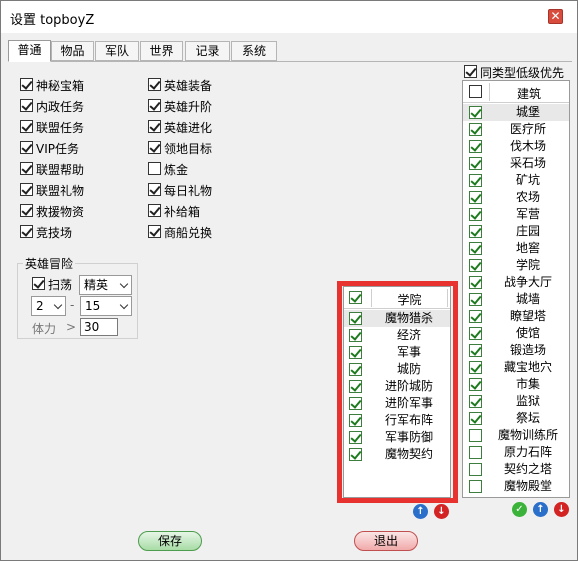 The width and height of the screenshot is (578, 561). What do you see at coordinates (48, 306) in the screenshot?
I see `chapter-select: 2` at bounding box center [48, 306].